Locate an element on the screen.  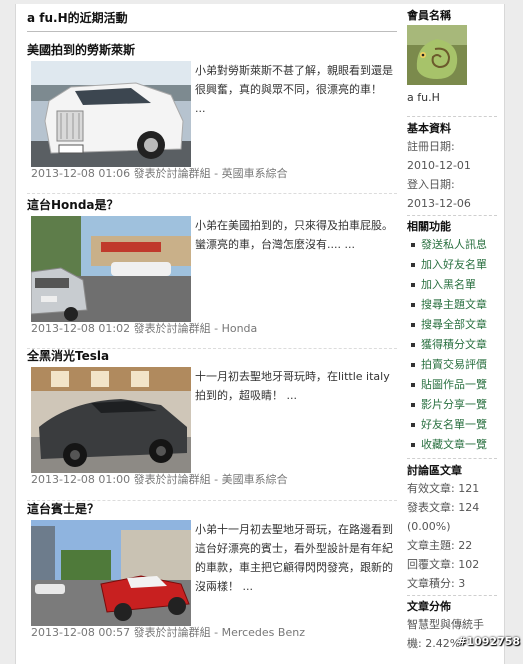
panel-title: a fu.H的近期活動 is located at coordinates (212, 20).